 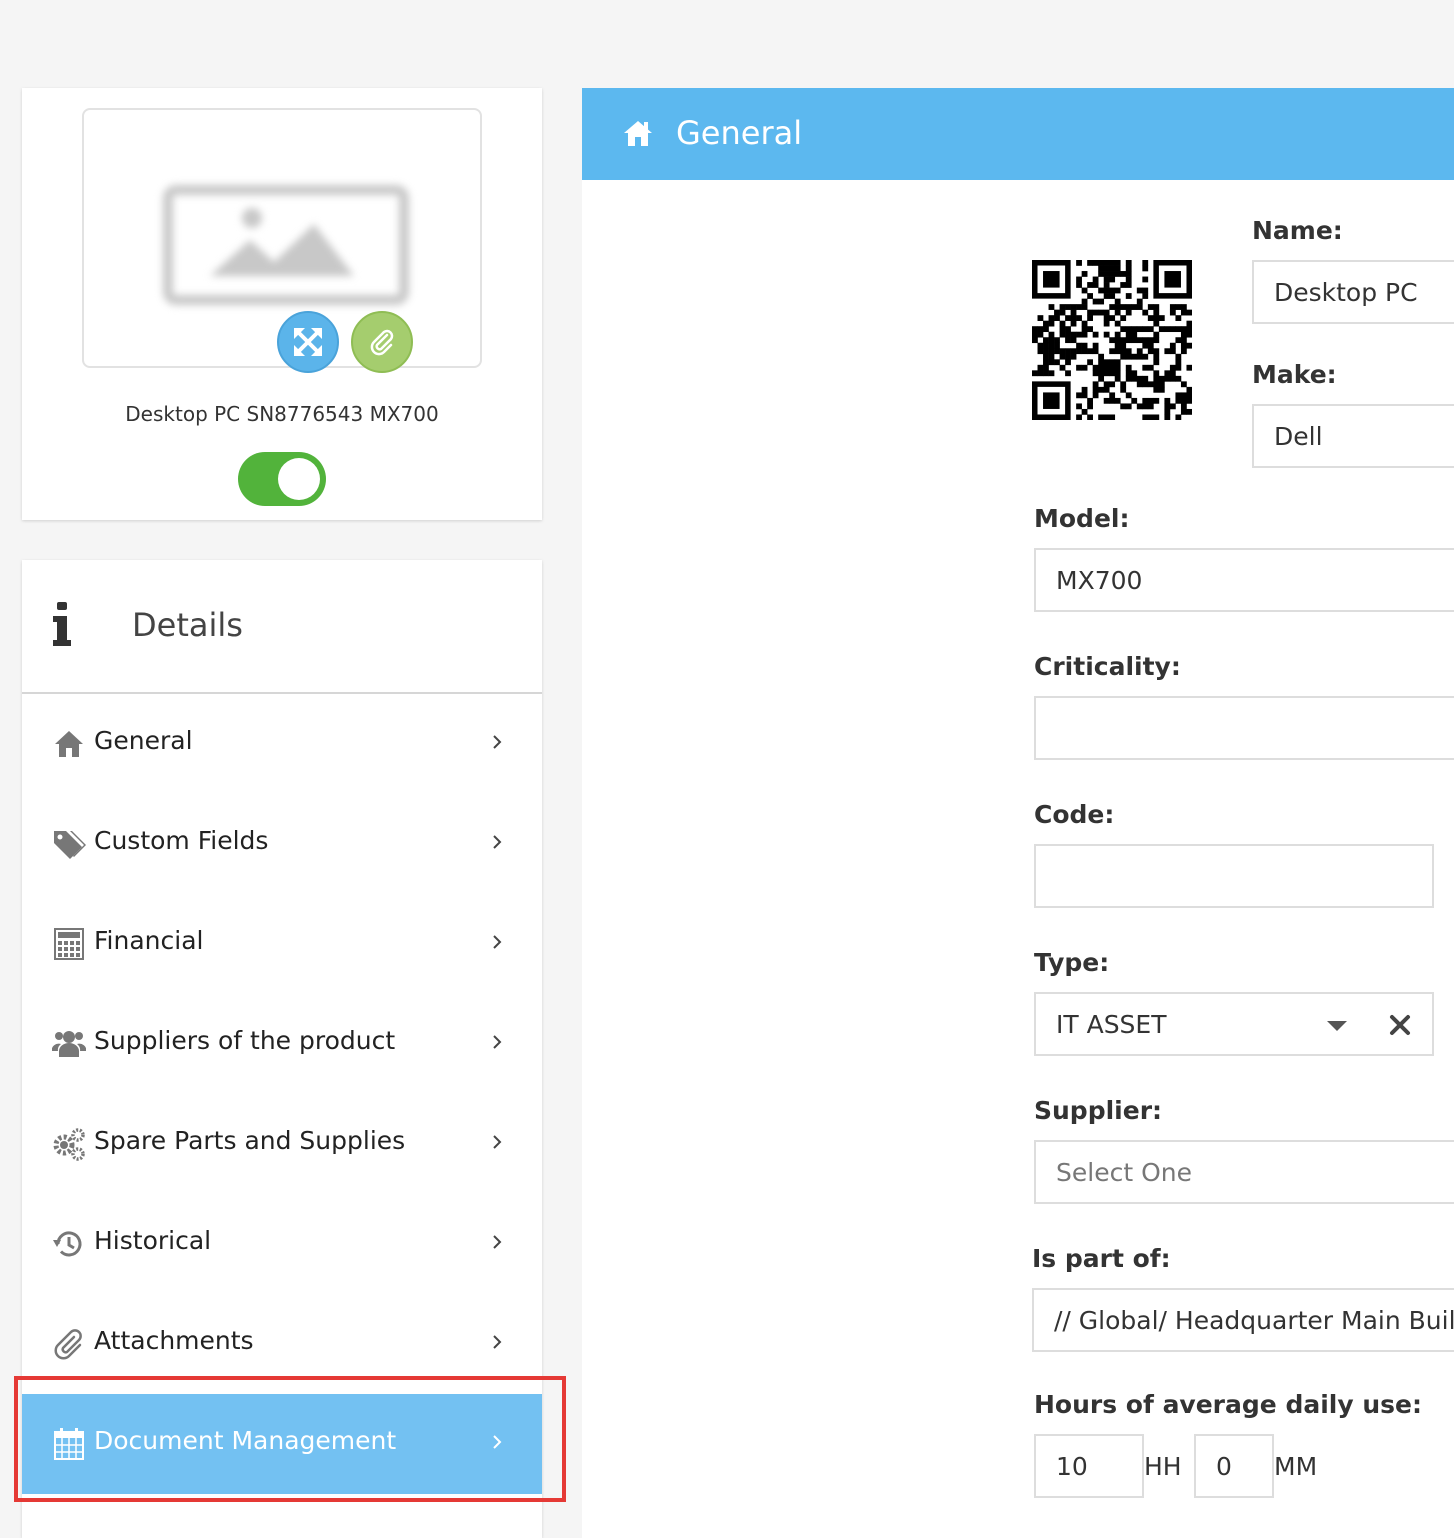 I want to click on panel-header: General, so click(x=1018, y=134).